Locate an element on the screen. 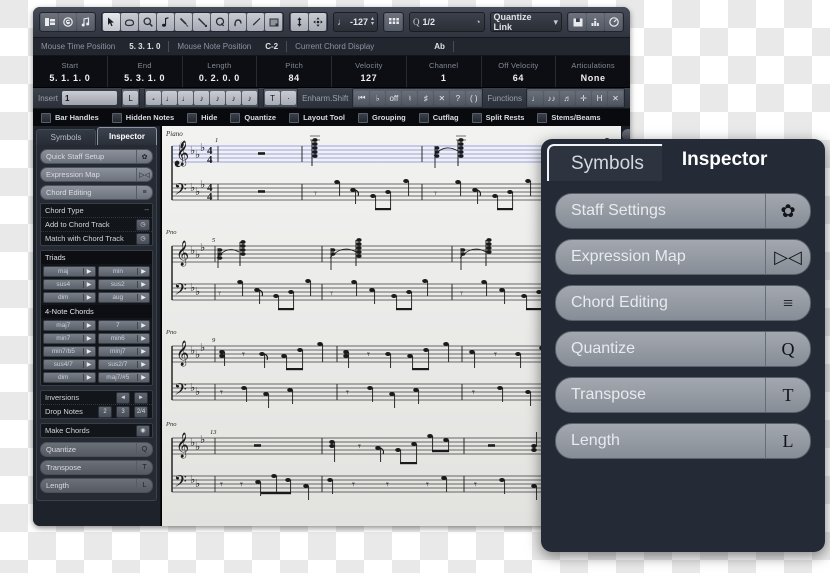  duration-button-3: ♪ is located at coordinates (202, 98).